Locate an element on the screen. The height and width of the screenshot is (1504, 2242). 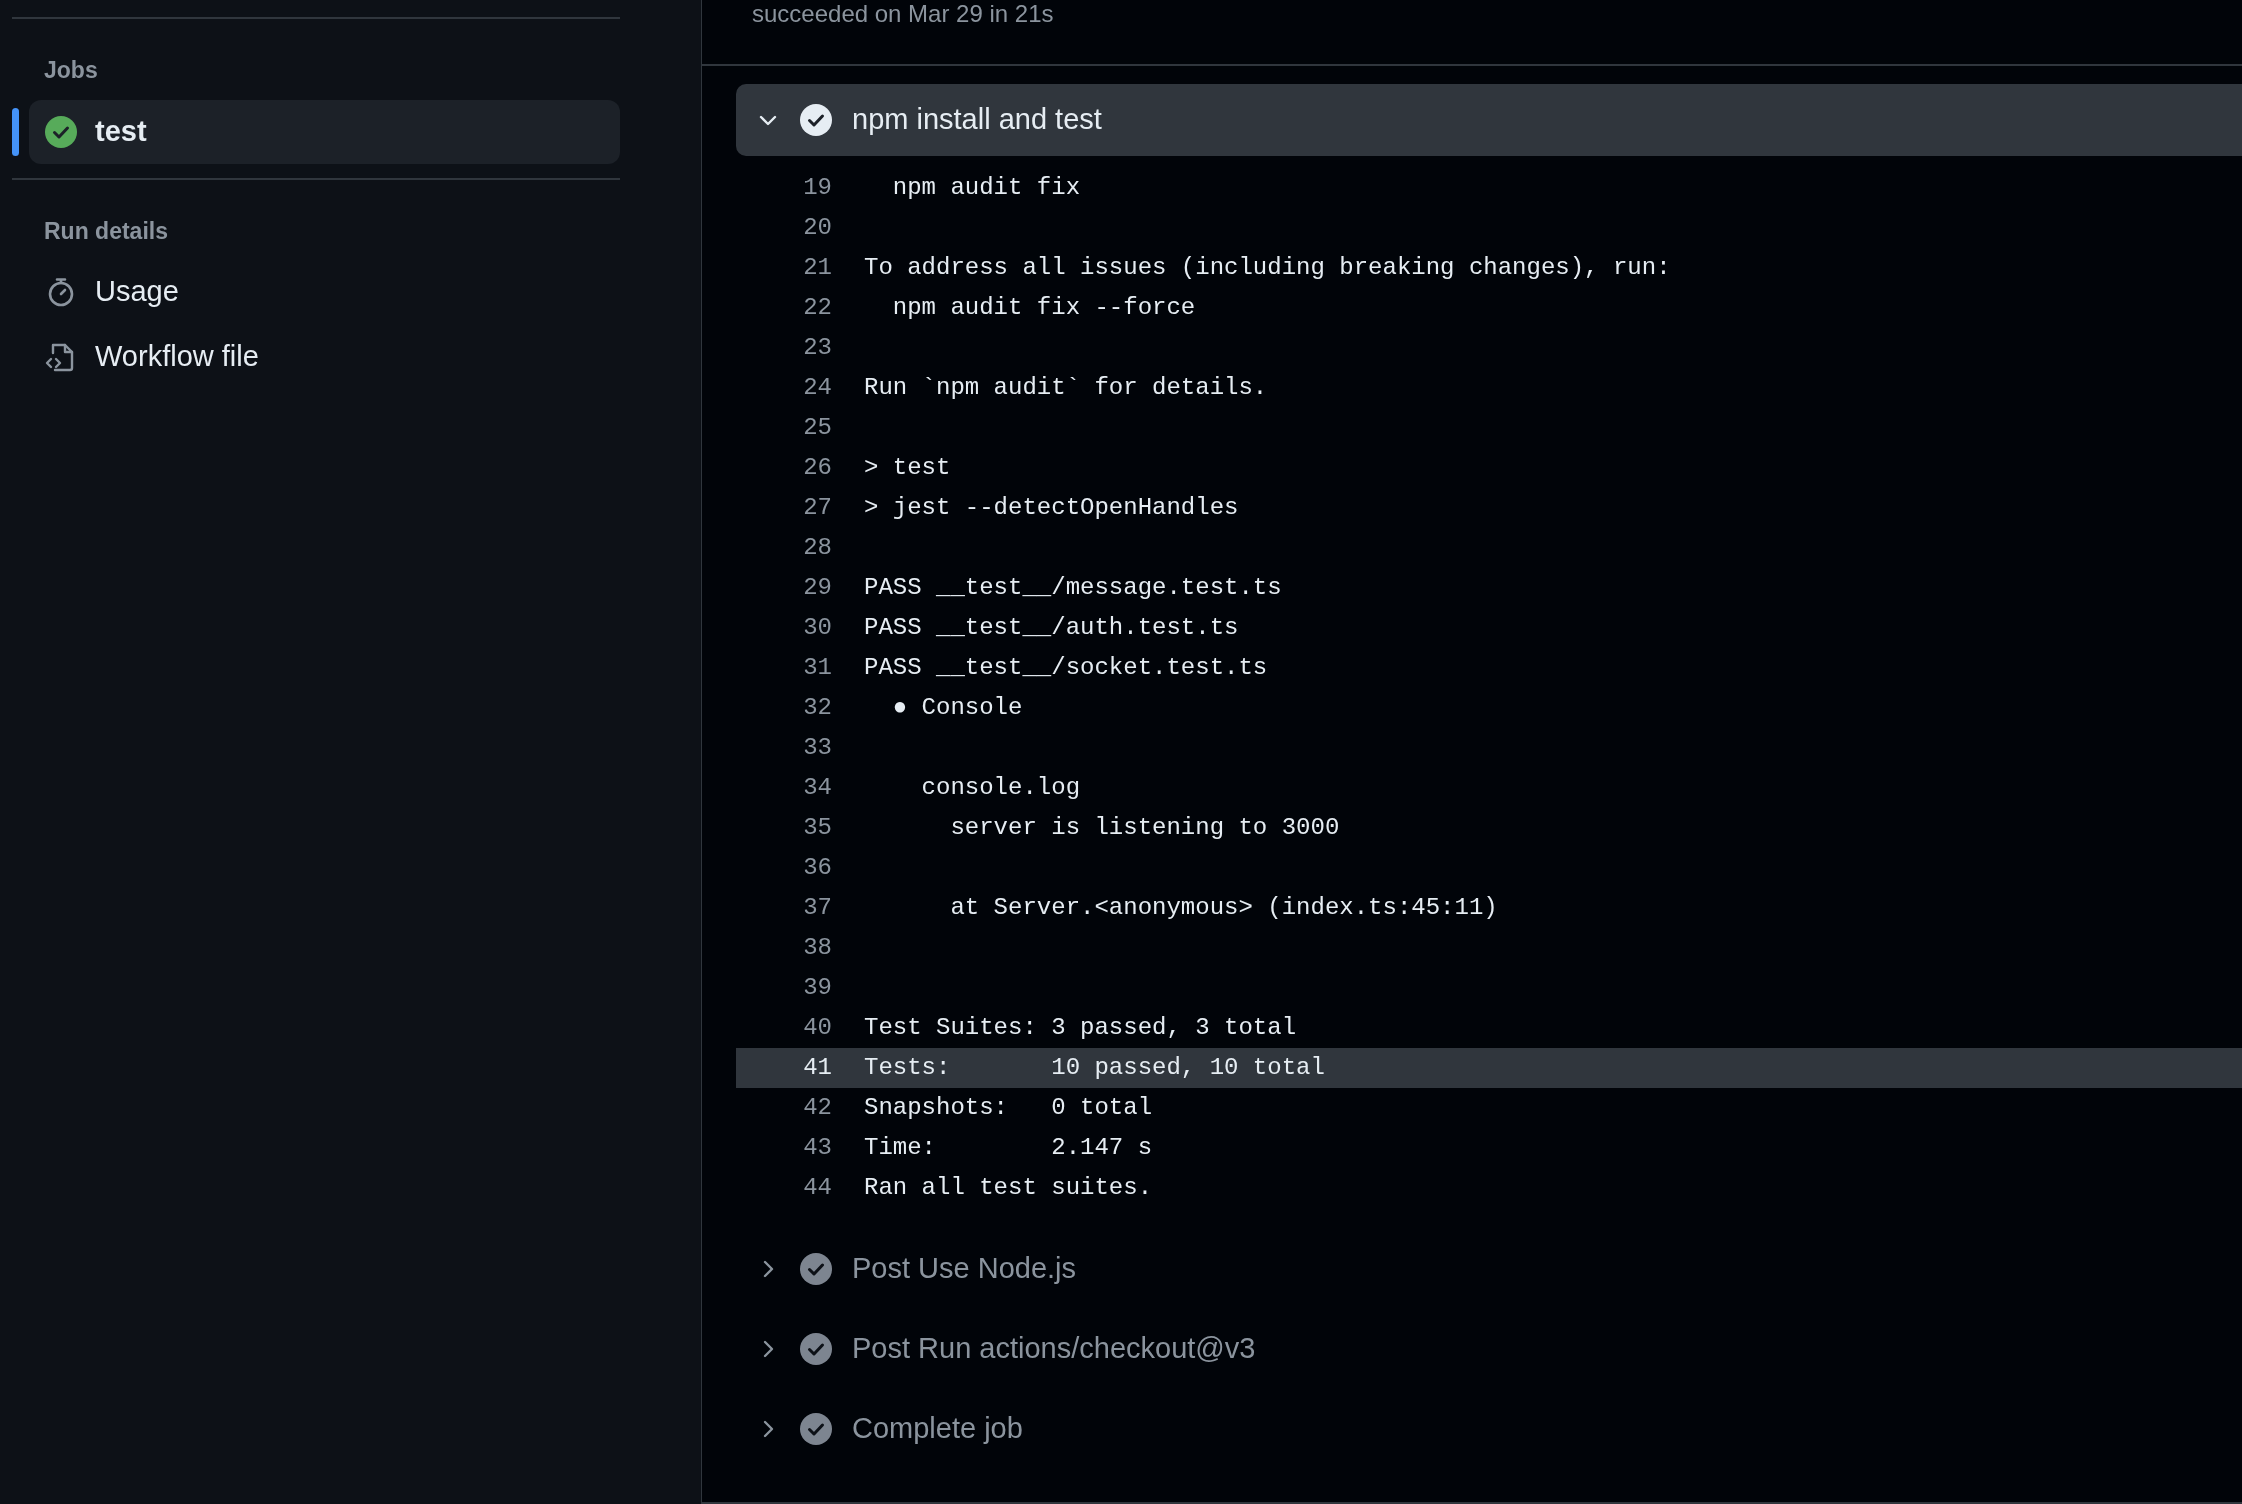
section-heading: Jobs is located at coordinates (71, 70).